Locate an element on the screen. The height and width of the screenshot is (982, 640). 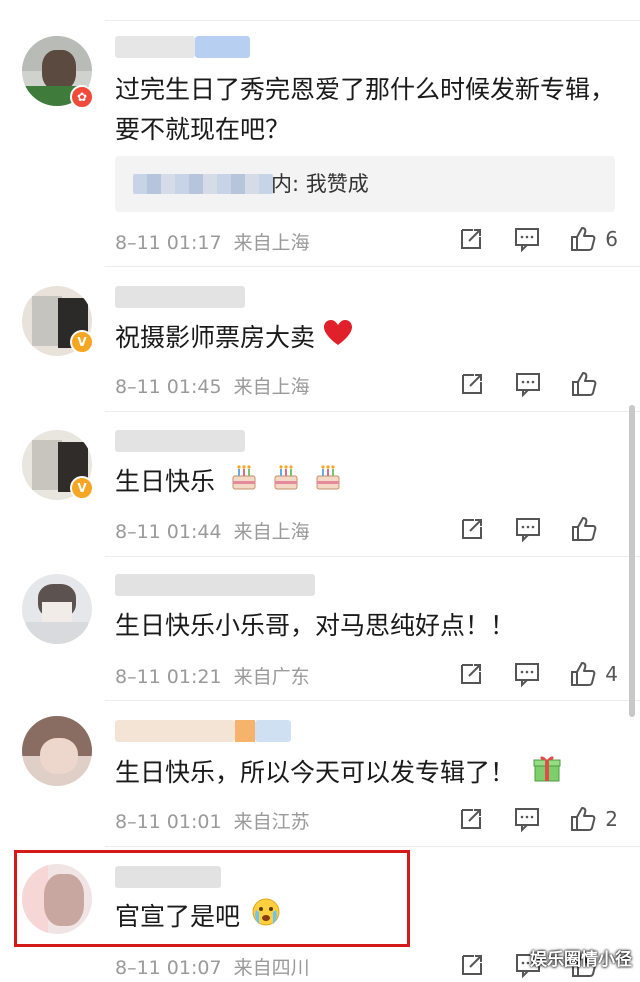
comment-actions: 4 is located at coordinates (523, 674).